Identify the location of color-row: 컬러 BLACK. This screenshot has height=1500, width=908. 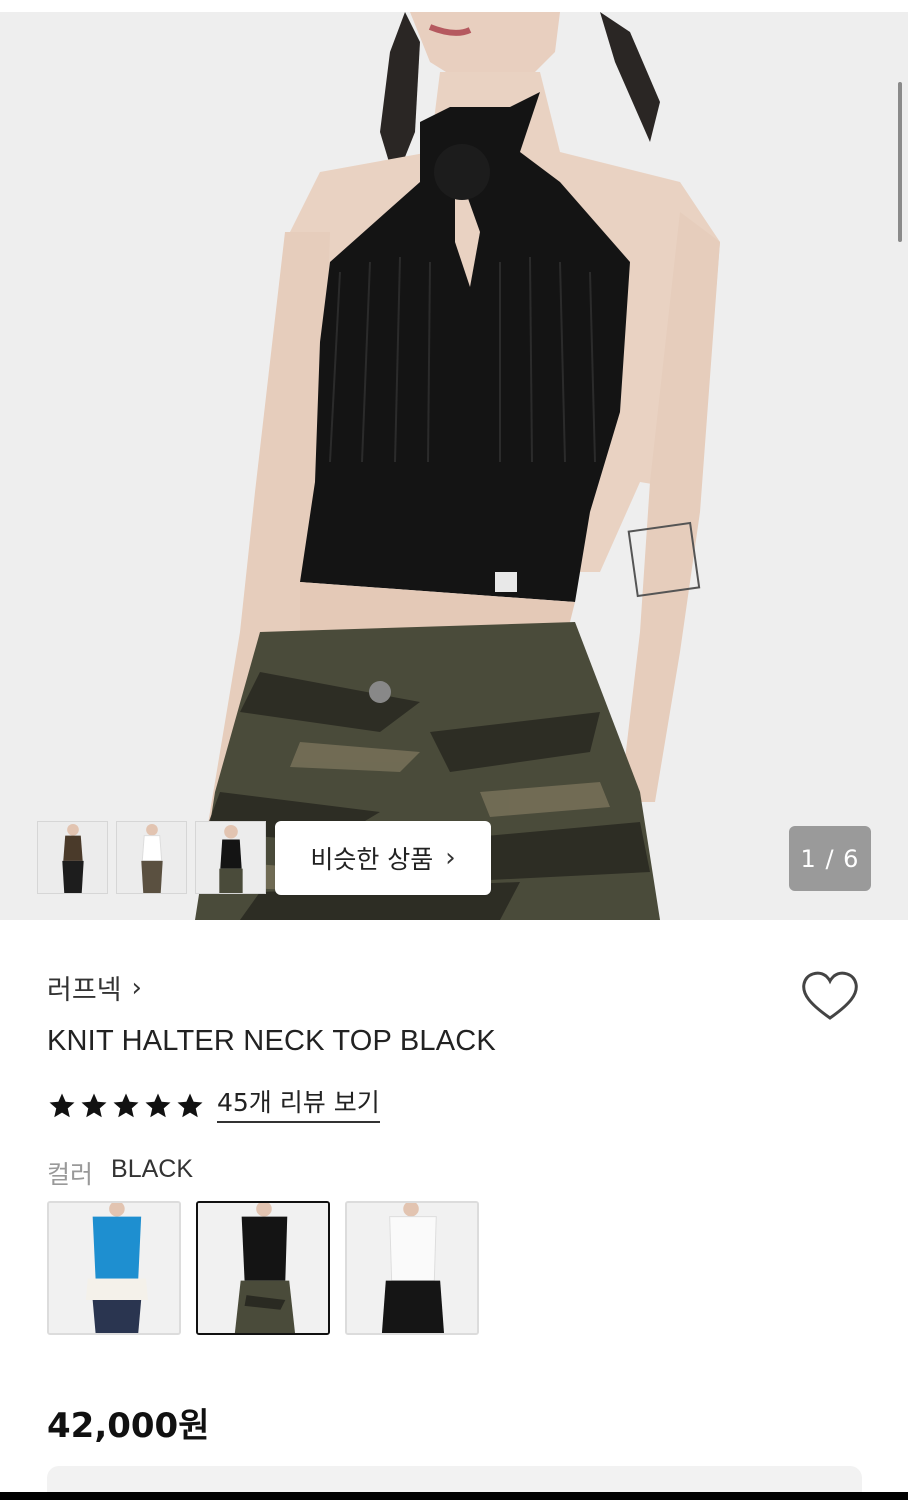
(120, 1173).